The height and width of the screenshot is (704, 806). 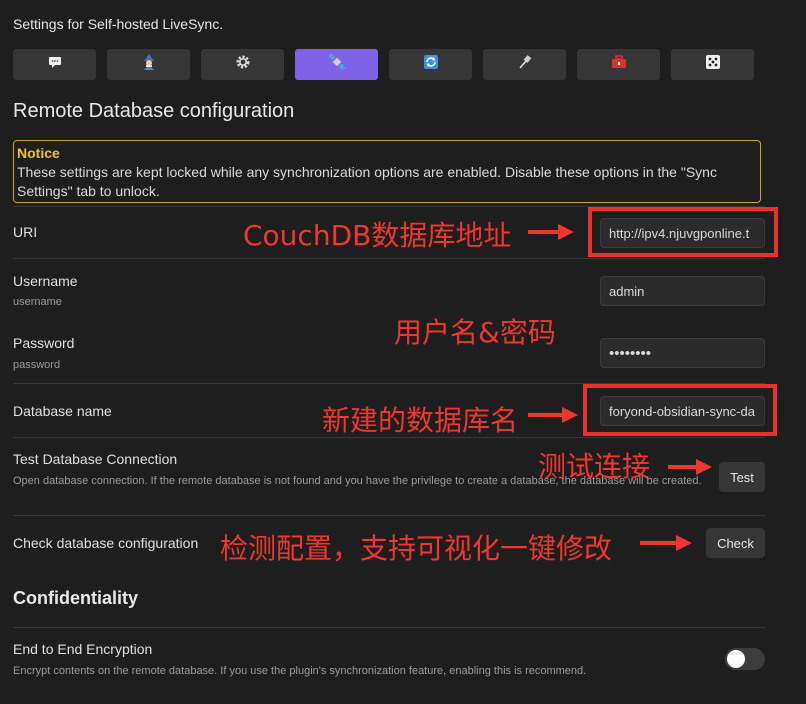 What do you see at coordinates (37, 365) in the screenshot?
I see `password-desc: password` at bounding box center [37, 365].